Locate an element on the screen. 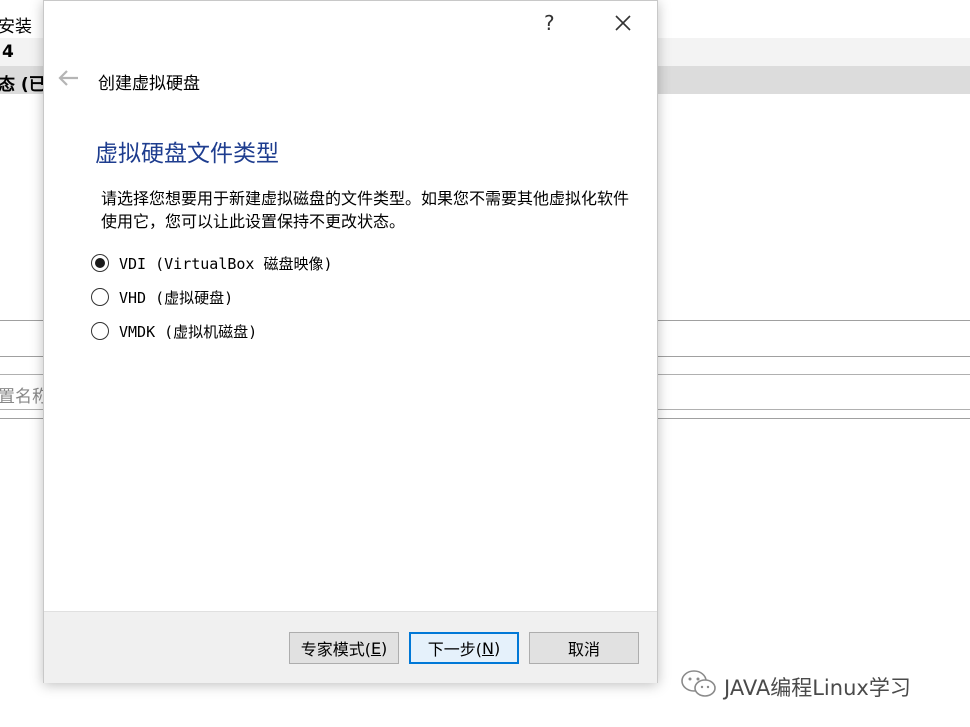 The height and width of the screenshot is (727, 970). next-suffix: ) is located at coordinates (497, 648).